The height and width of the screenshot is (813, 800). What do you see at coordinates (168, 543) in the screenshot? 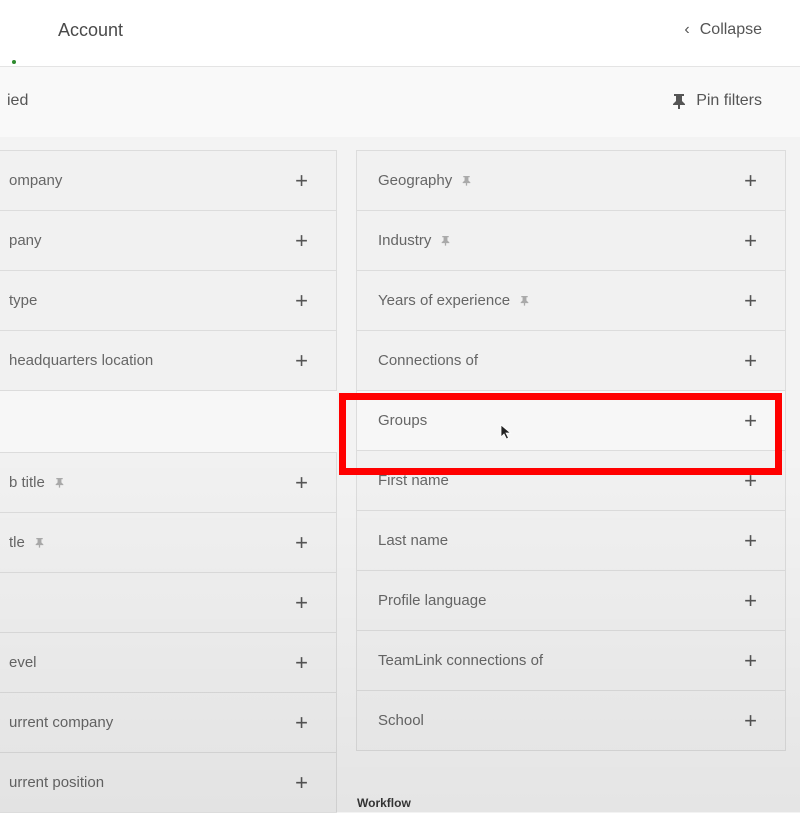
I see `filter-row: tle +` at bounding box center [168, 543].